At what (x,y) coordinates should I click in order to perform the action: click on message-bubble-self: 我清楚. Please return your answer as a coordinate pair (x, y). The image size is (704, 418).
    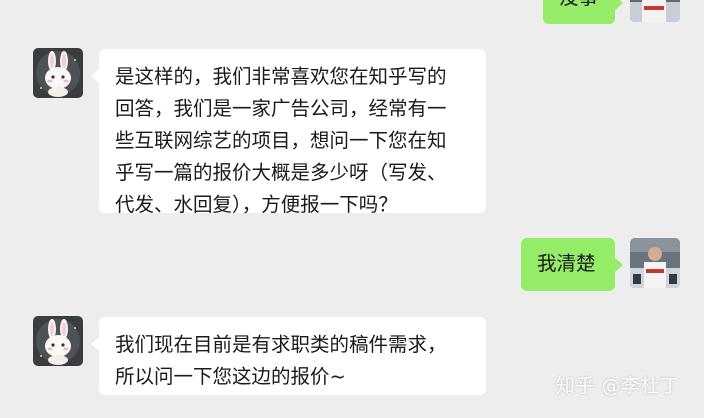
    Looking at the image, I should click on (572, 264).